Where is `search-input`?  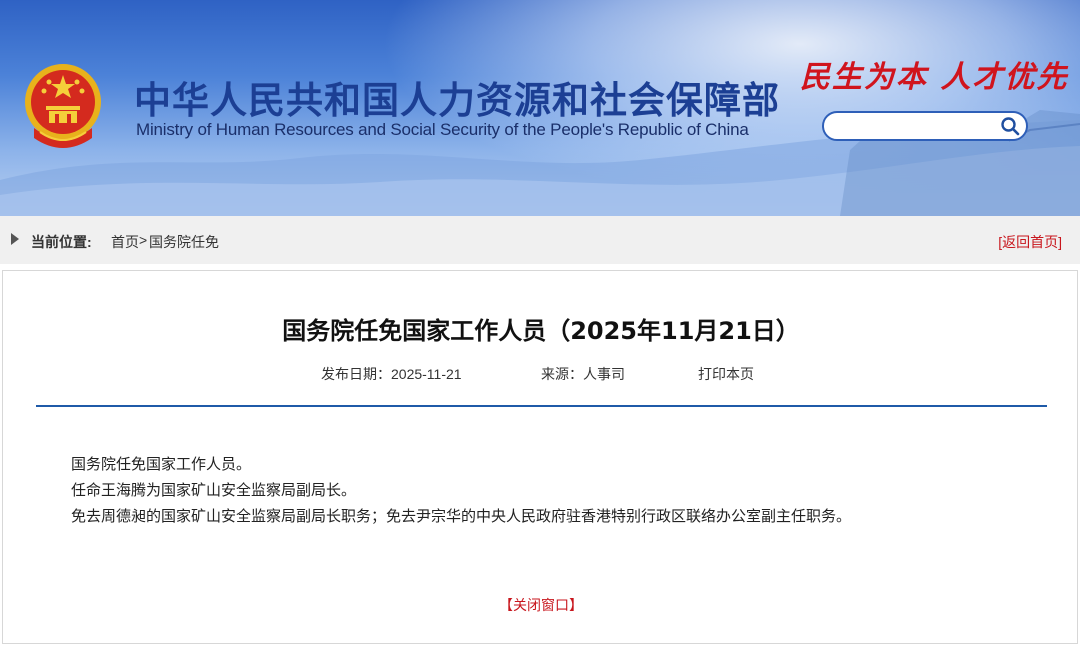 search-input is located at coordinates (916, 126).